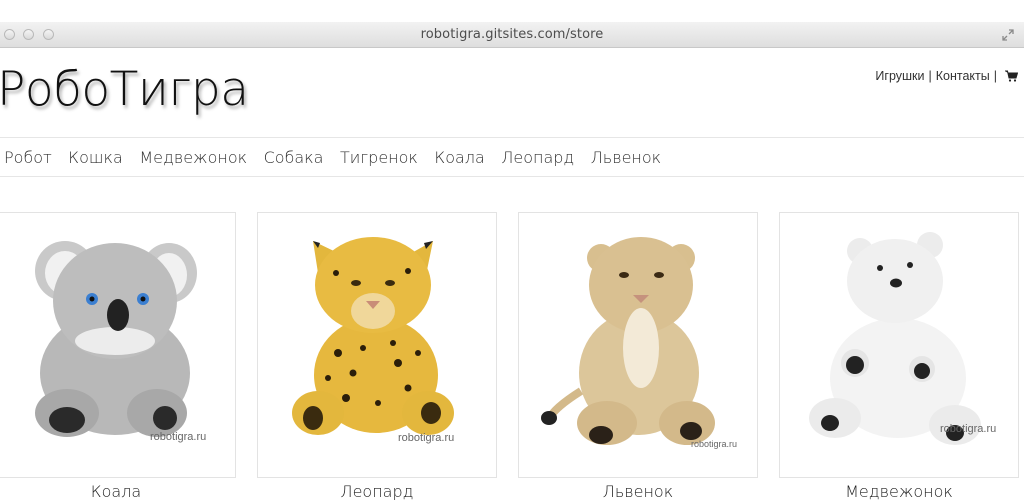  Describe the element at coordinates (963, 76) in the screenshot. I see `nav-link-contacts: Контакты` at that location.